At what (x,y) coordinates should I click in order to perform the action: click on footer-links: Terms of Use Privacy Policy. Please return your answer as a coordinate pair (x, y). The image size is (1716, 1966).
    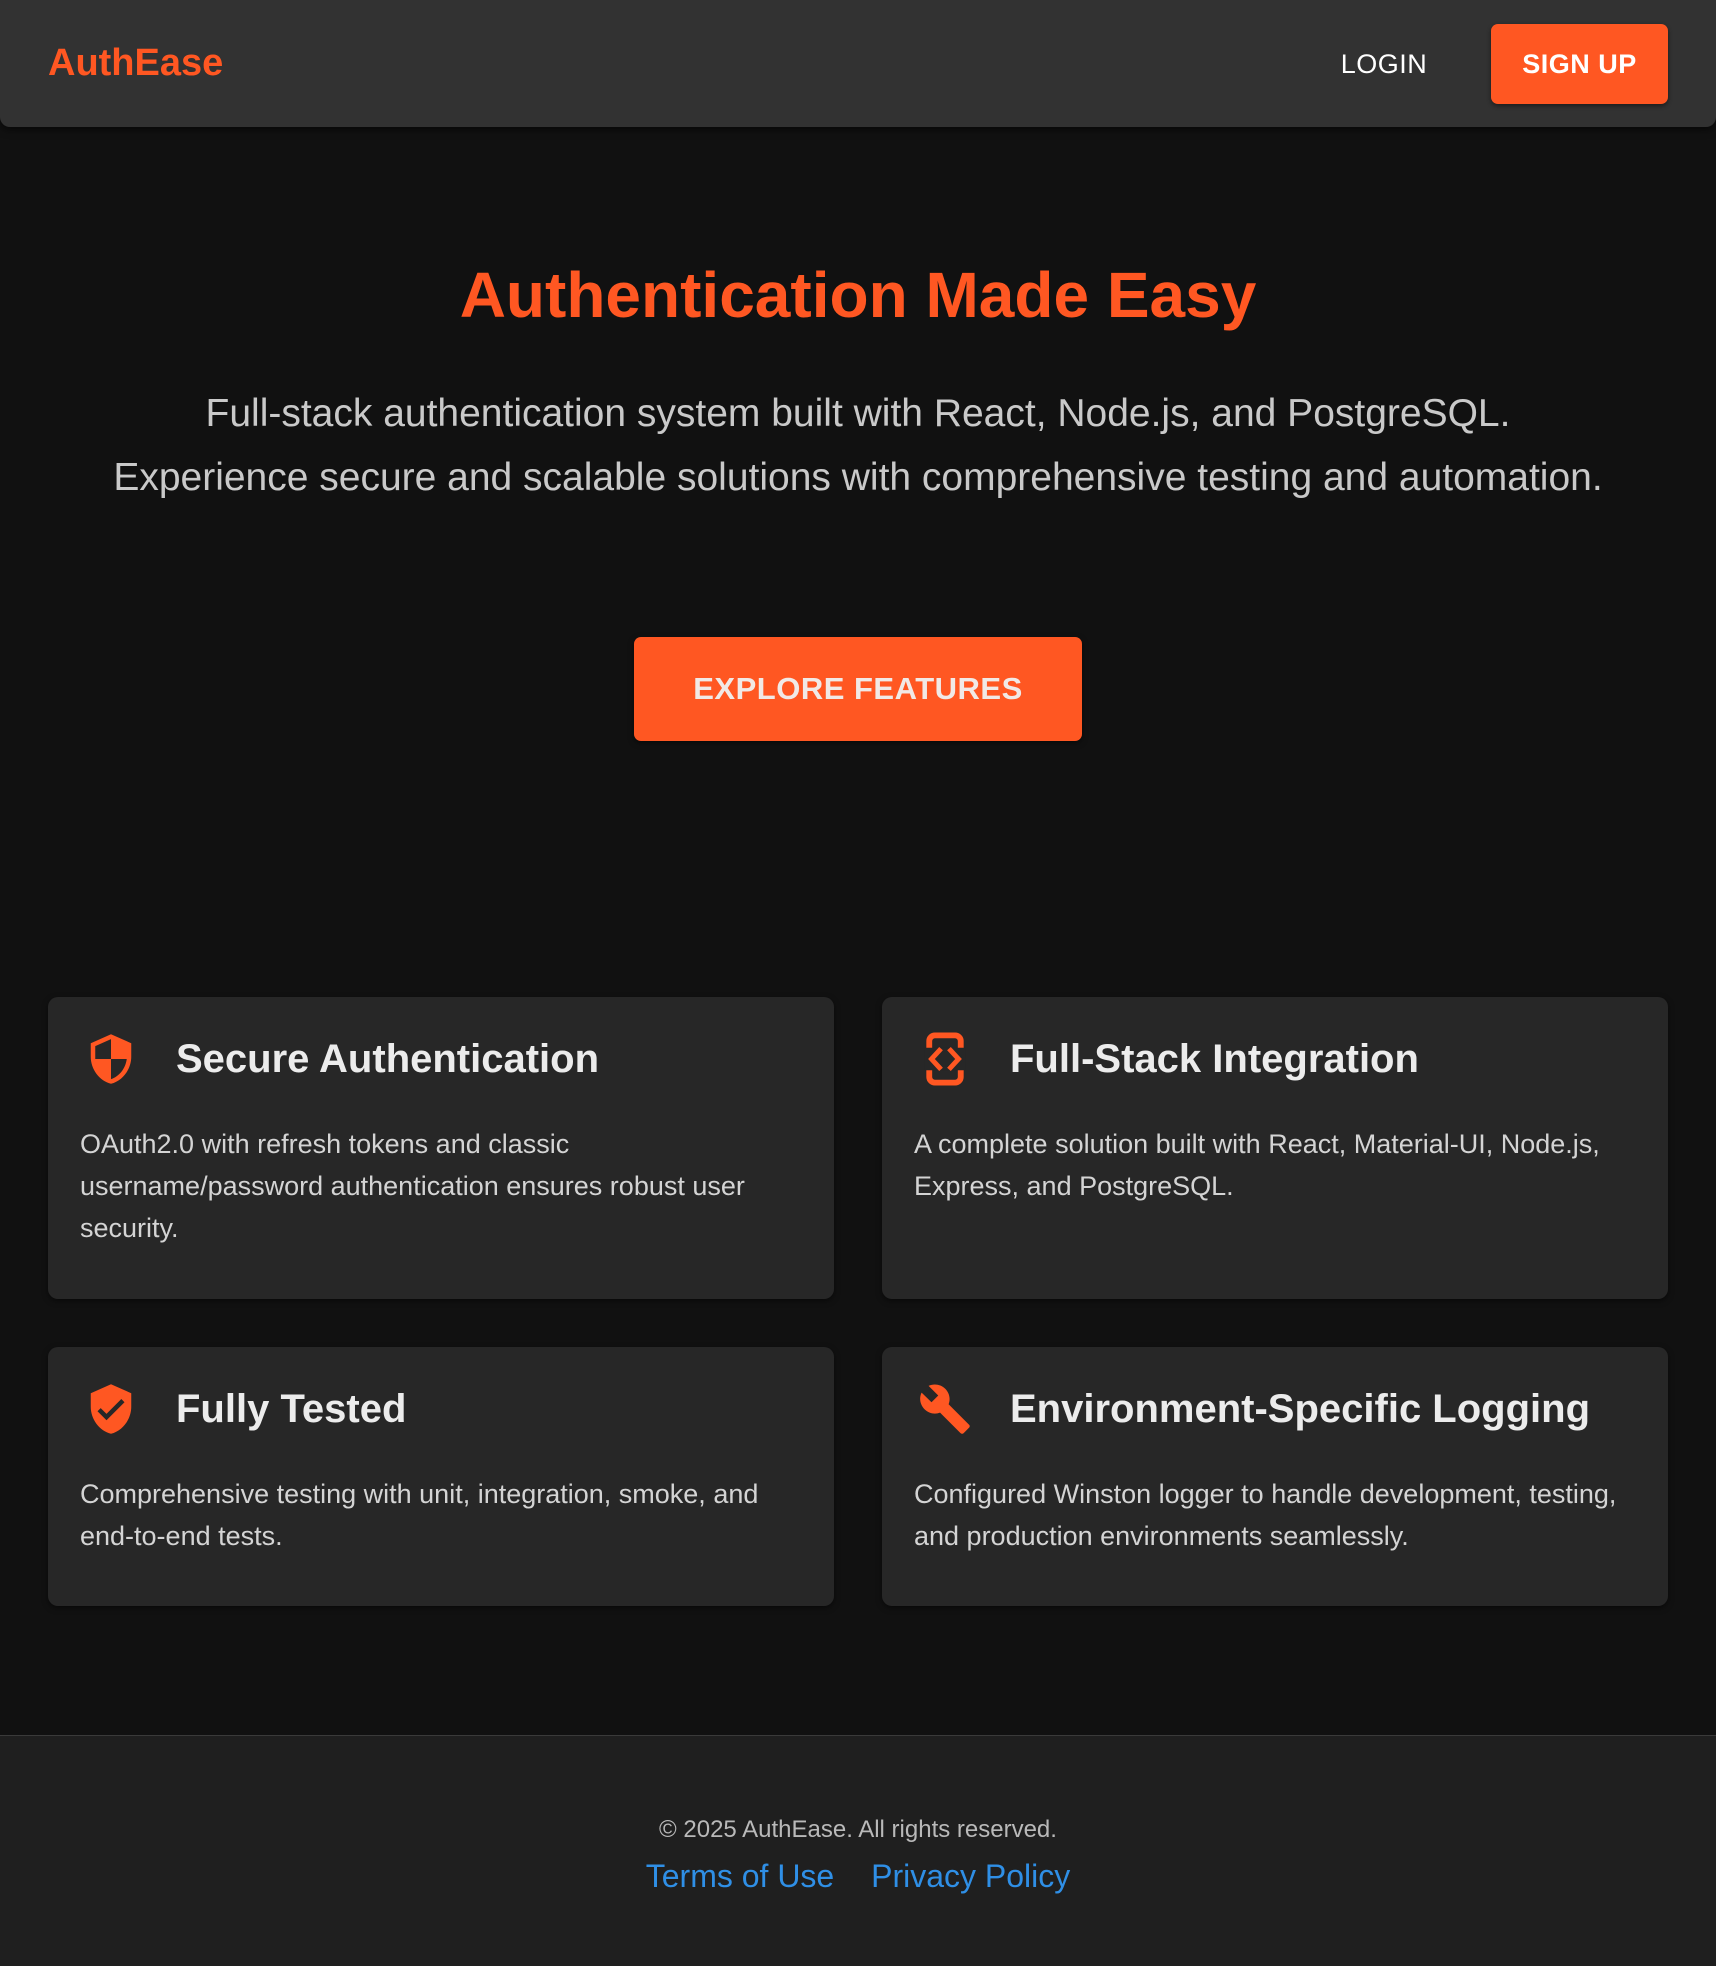
    Looking at the image, I should click on (858, 1876).